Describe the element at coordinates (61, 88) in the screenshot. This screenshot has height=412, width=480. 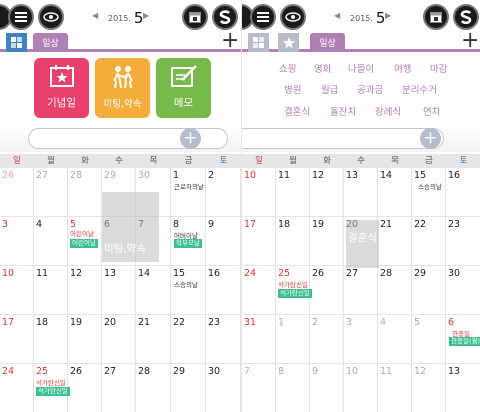
I see `anniversary-button: 기념일` at that location.